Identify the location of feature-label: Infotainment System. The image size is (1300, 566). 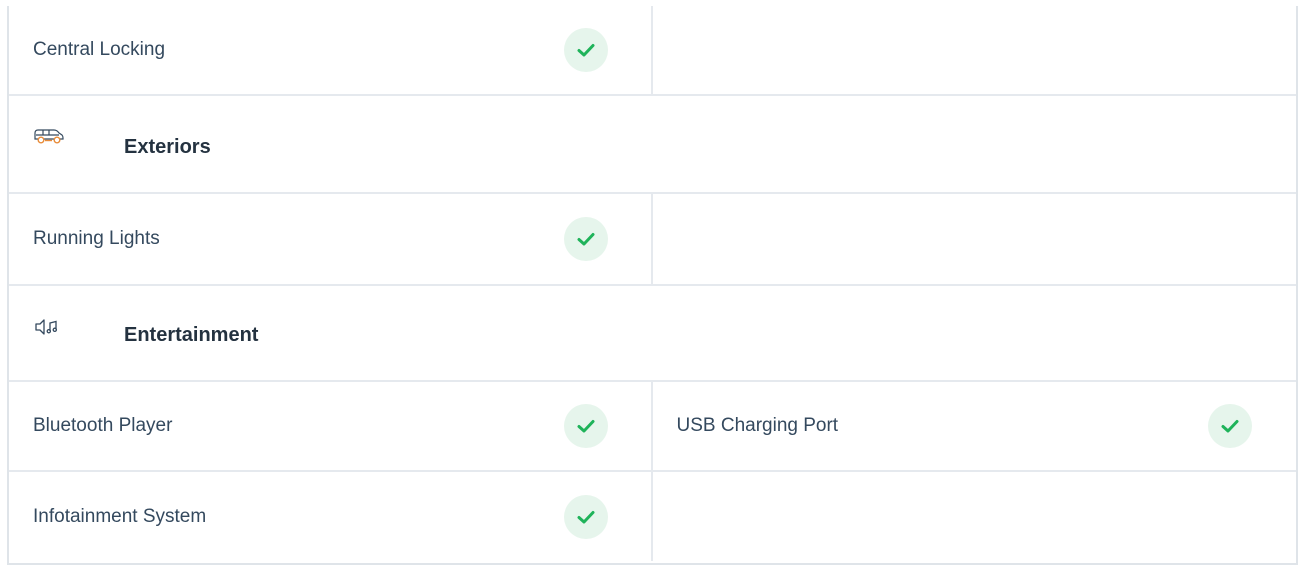
(120, 516).